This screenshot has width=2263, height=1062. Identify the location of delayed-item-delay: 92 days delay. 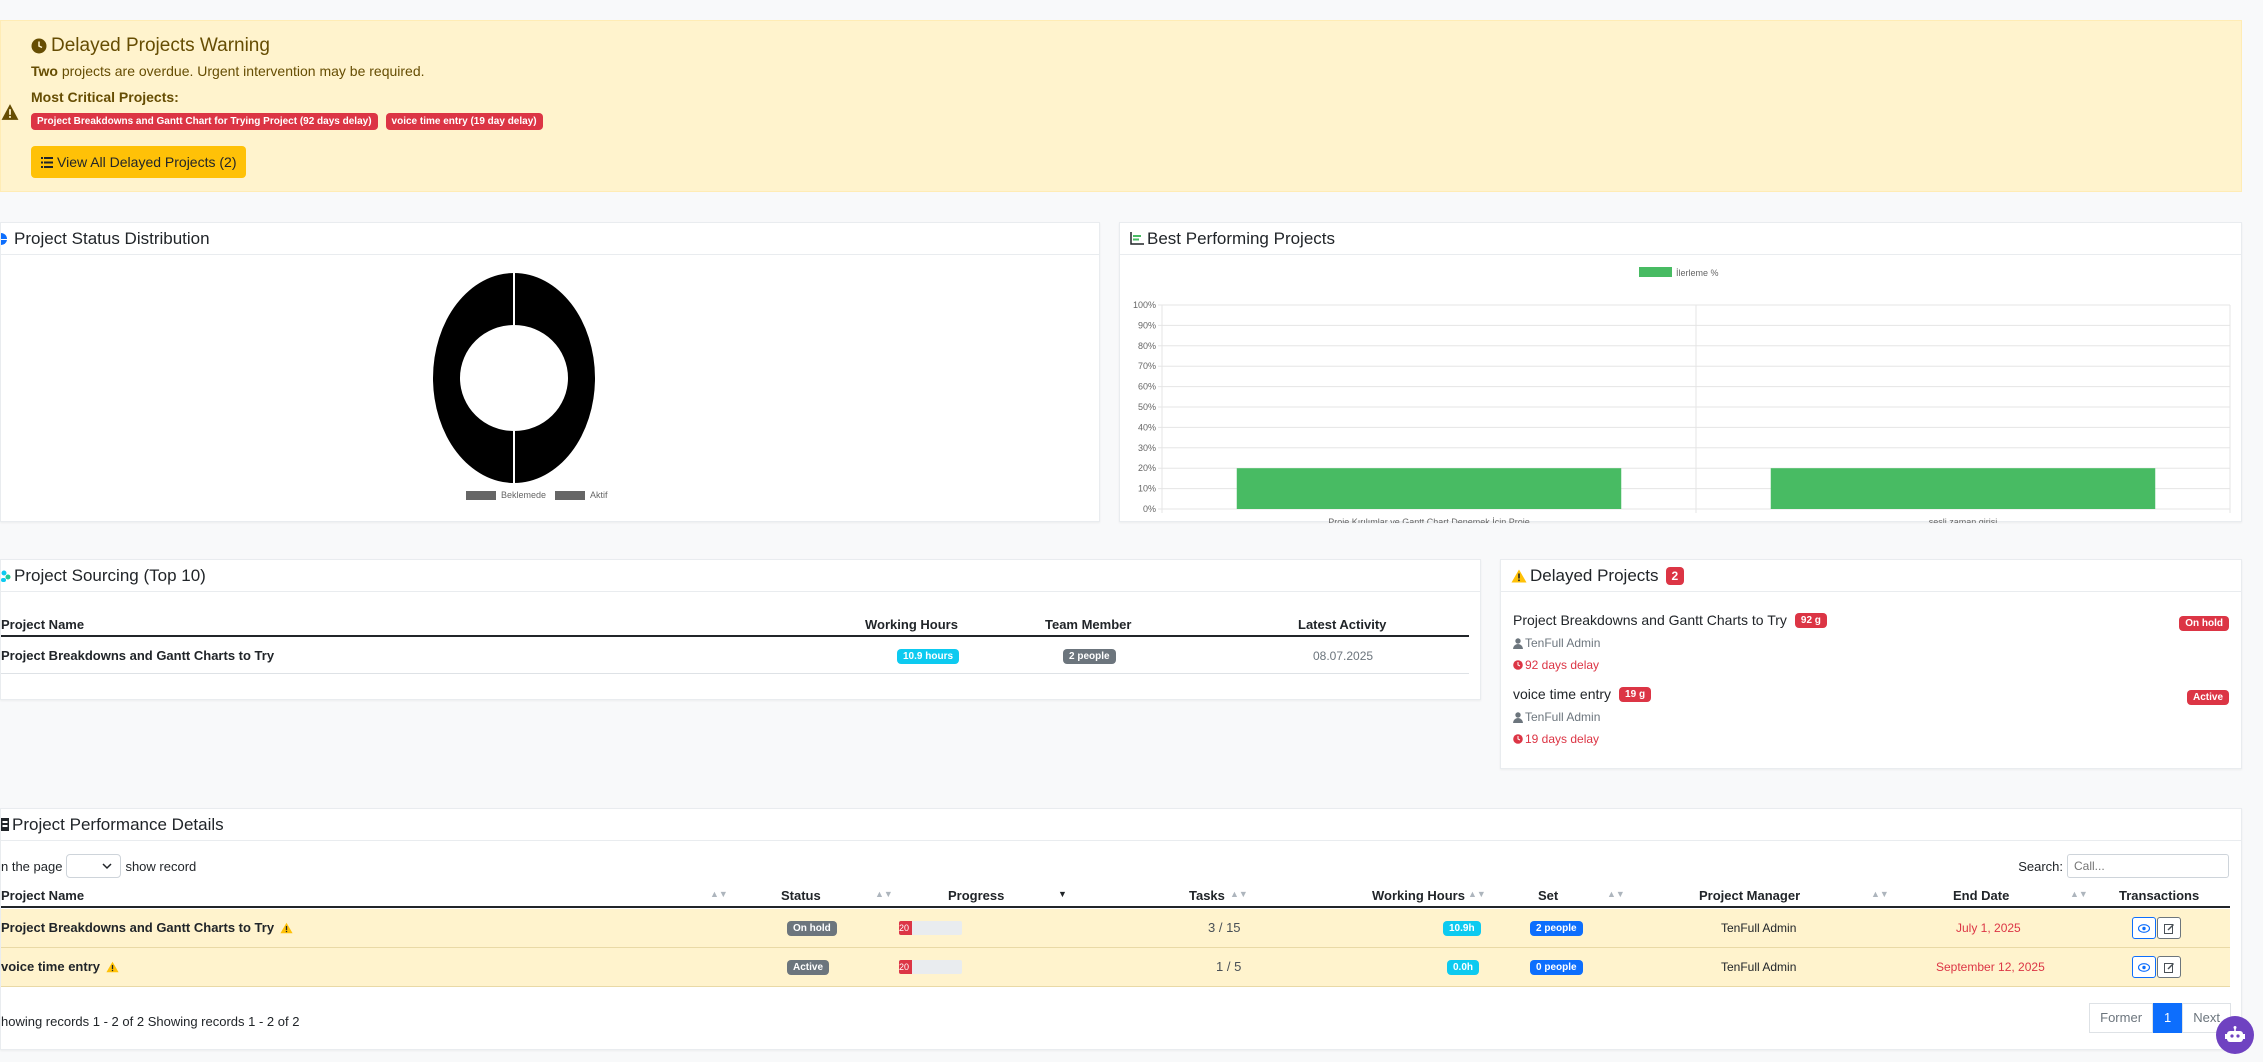
(1556, 665).